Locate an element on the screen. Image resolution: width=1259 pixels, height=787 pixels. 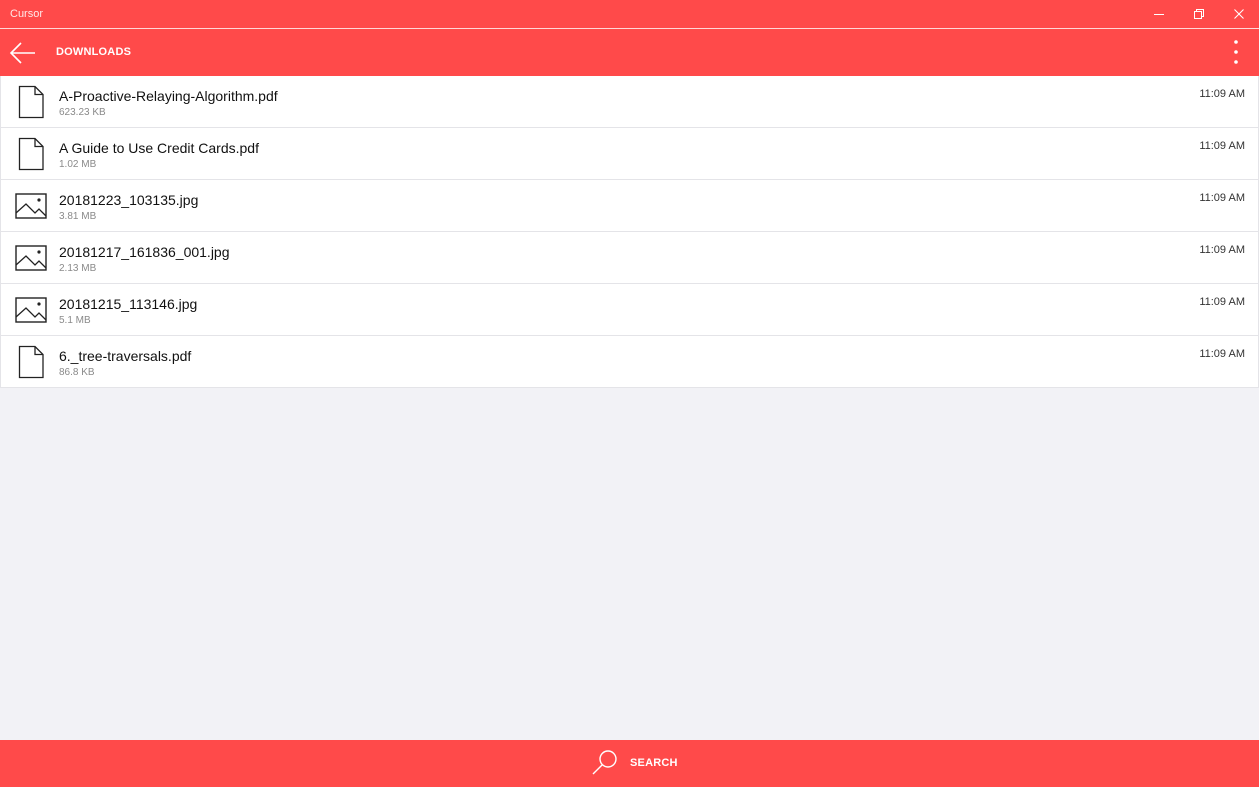
file-name: 20181217_161836_001.jpg is located at coordinates (144, 252).